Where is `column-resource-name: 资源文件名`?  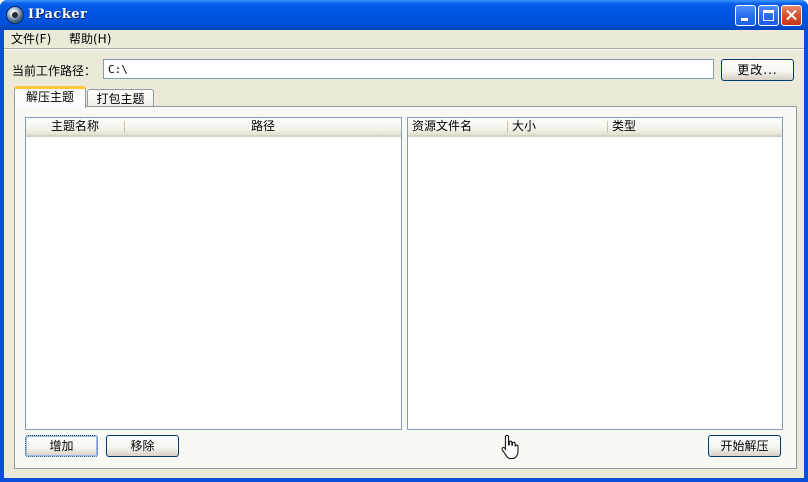 column-resource-name: 资源文件名 is located at coordinates (459, 126).